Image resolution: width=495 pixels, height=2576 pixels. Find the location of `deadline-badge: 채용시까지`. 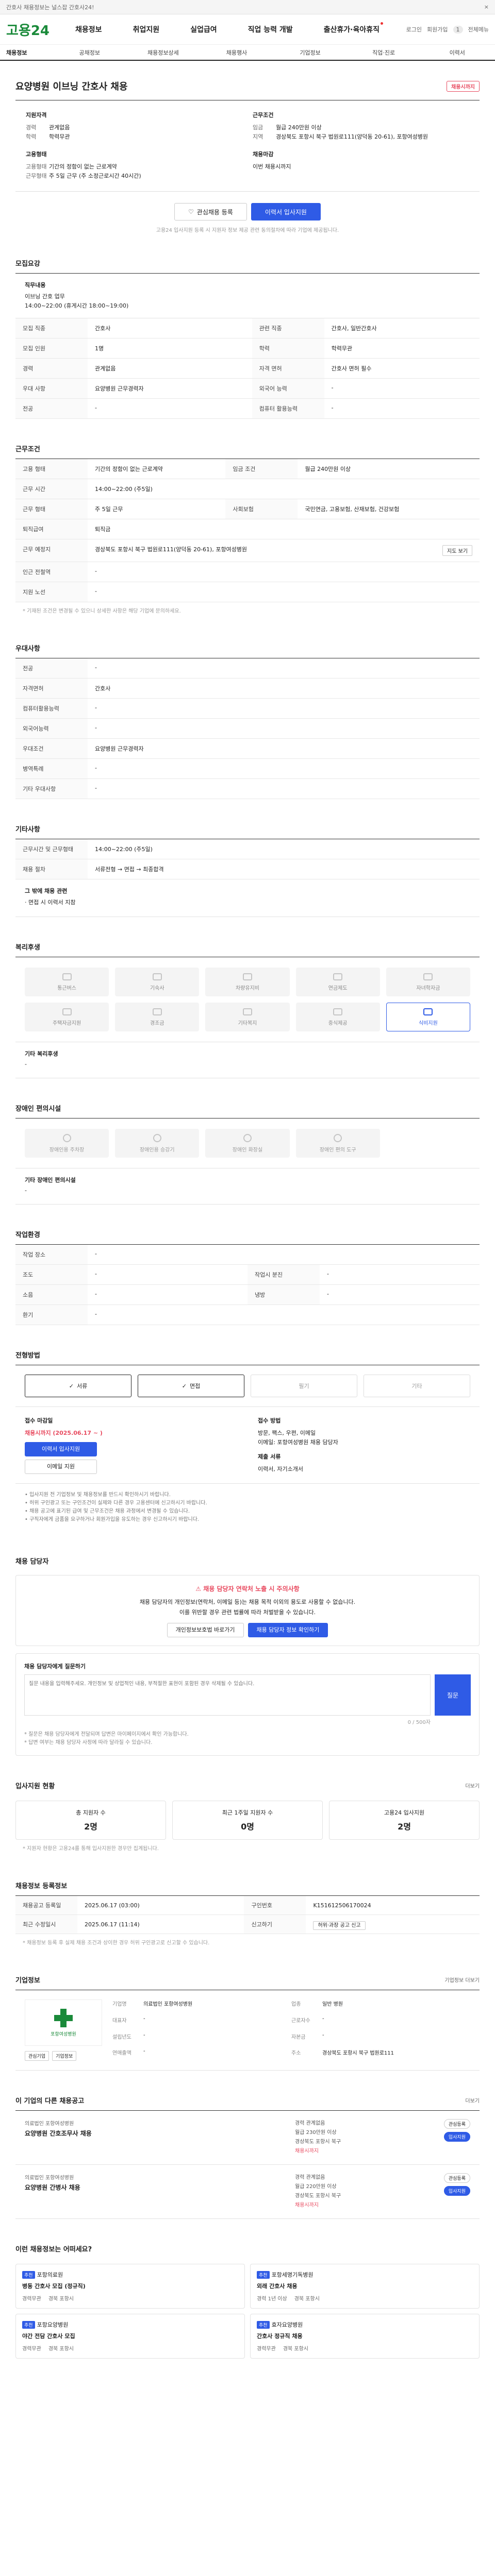

deadline-badge: 채용시까지 is located at coordinates (463, 86).